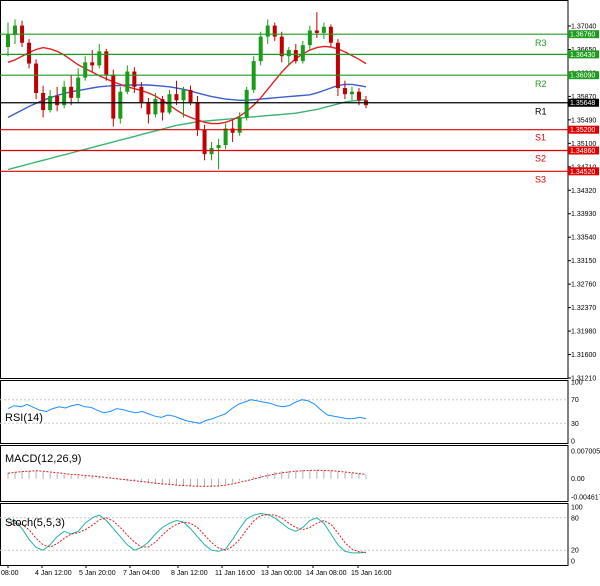  I want to click on level-name-label: R1, so click(541, 112).